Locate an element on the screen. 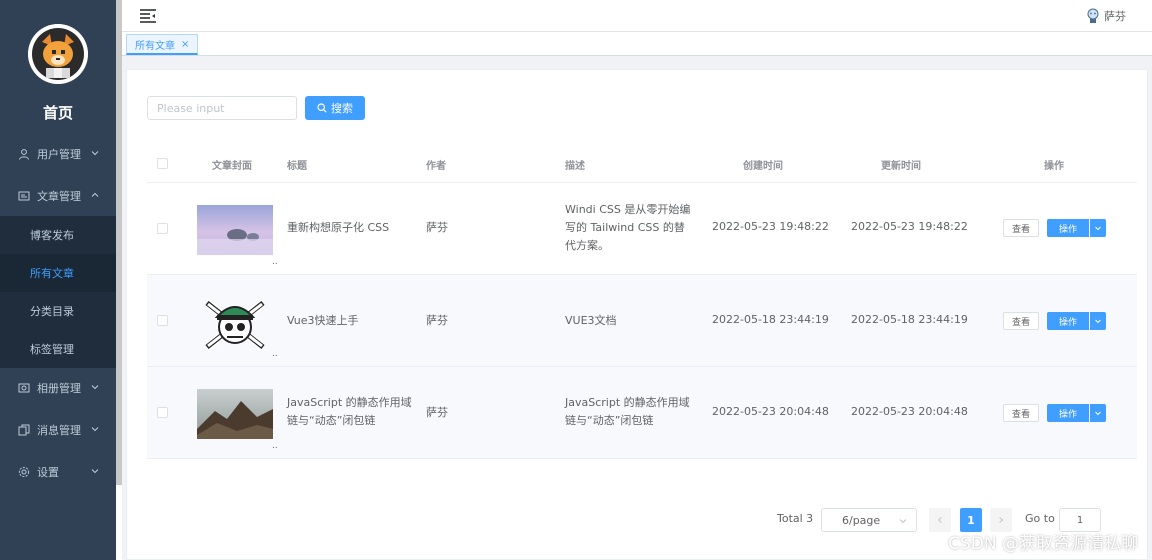 Image resolution: width=1152 pixels, height=560 pixels. sidebar-item-messages: 消息管理 is located at coordinates (58, 430).